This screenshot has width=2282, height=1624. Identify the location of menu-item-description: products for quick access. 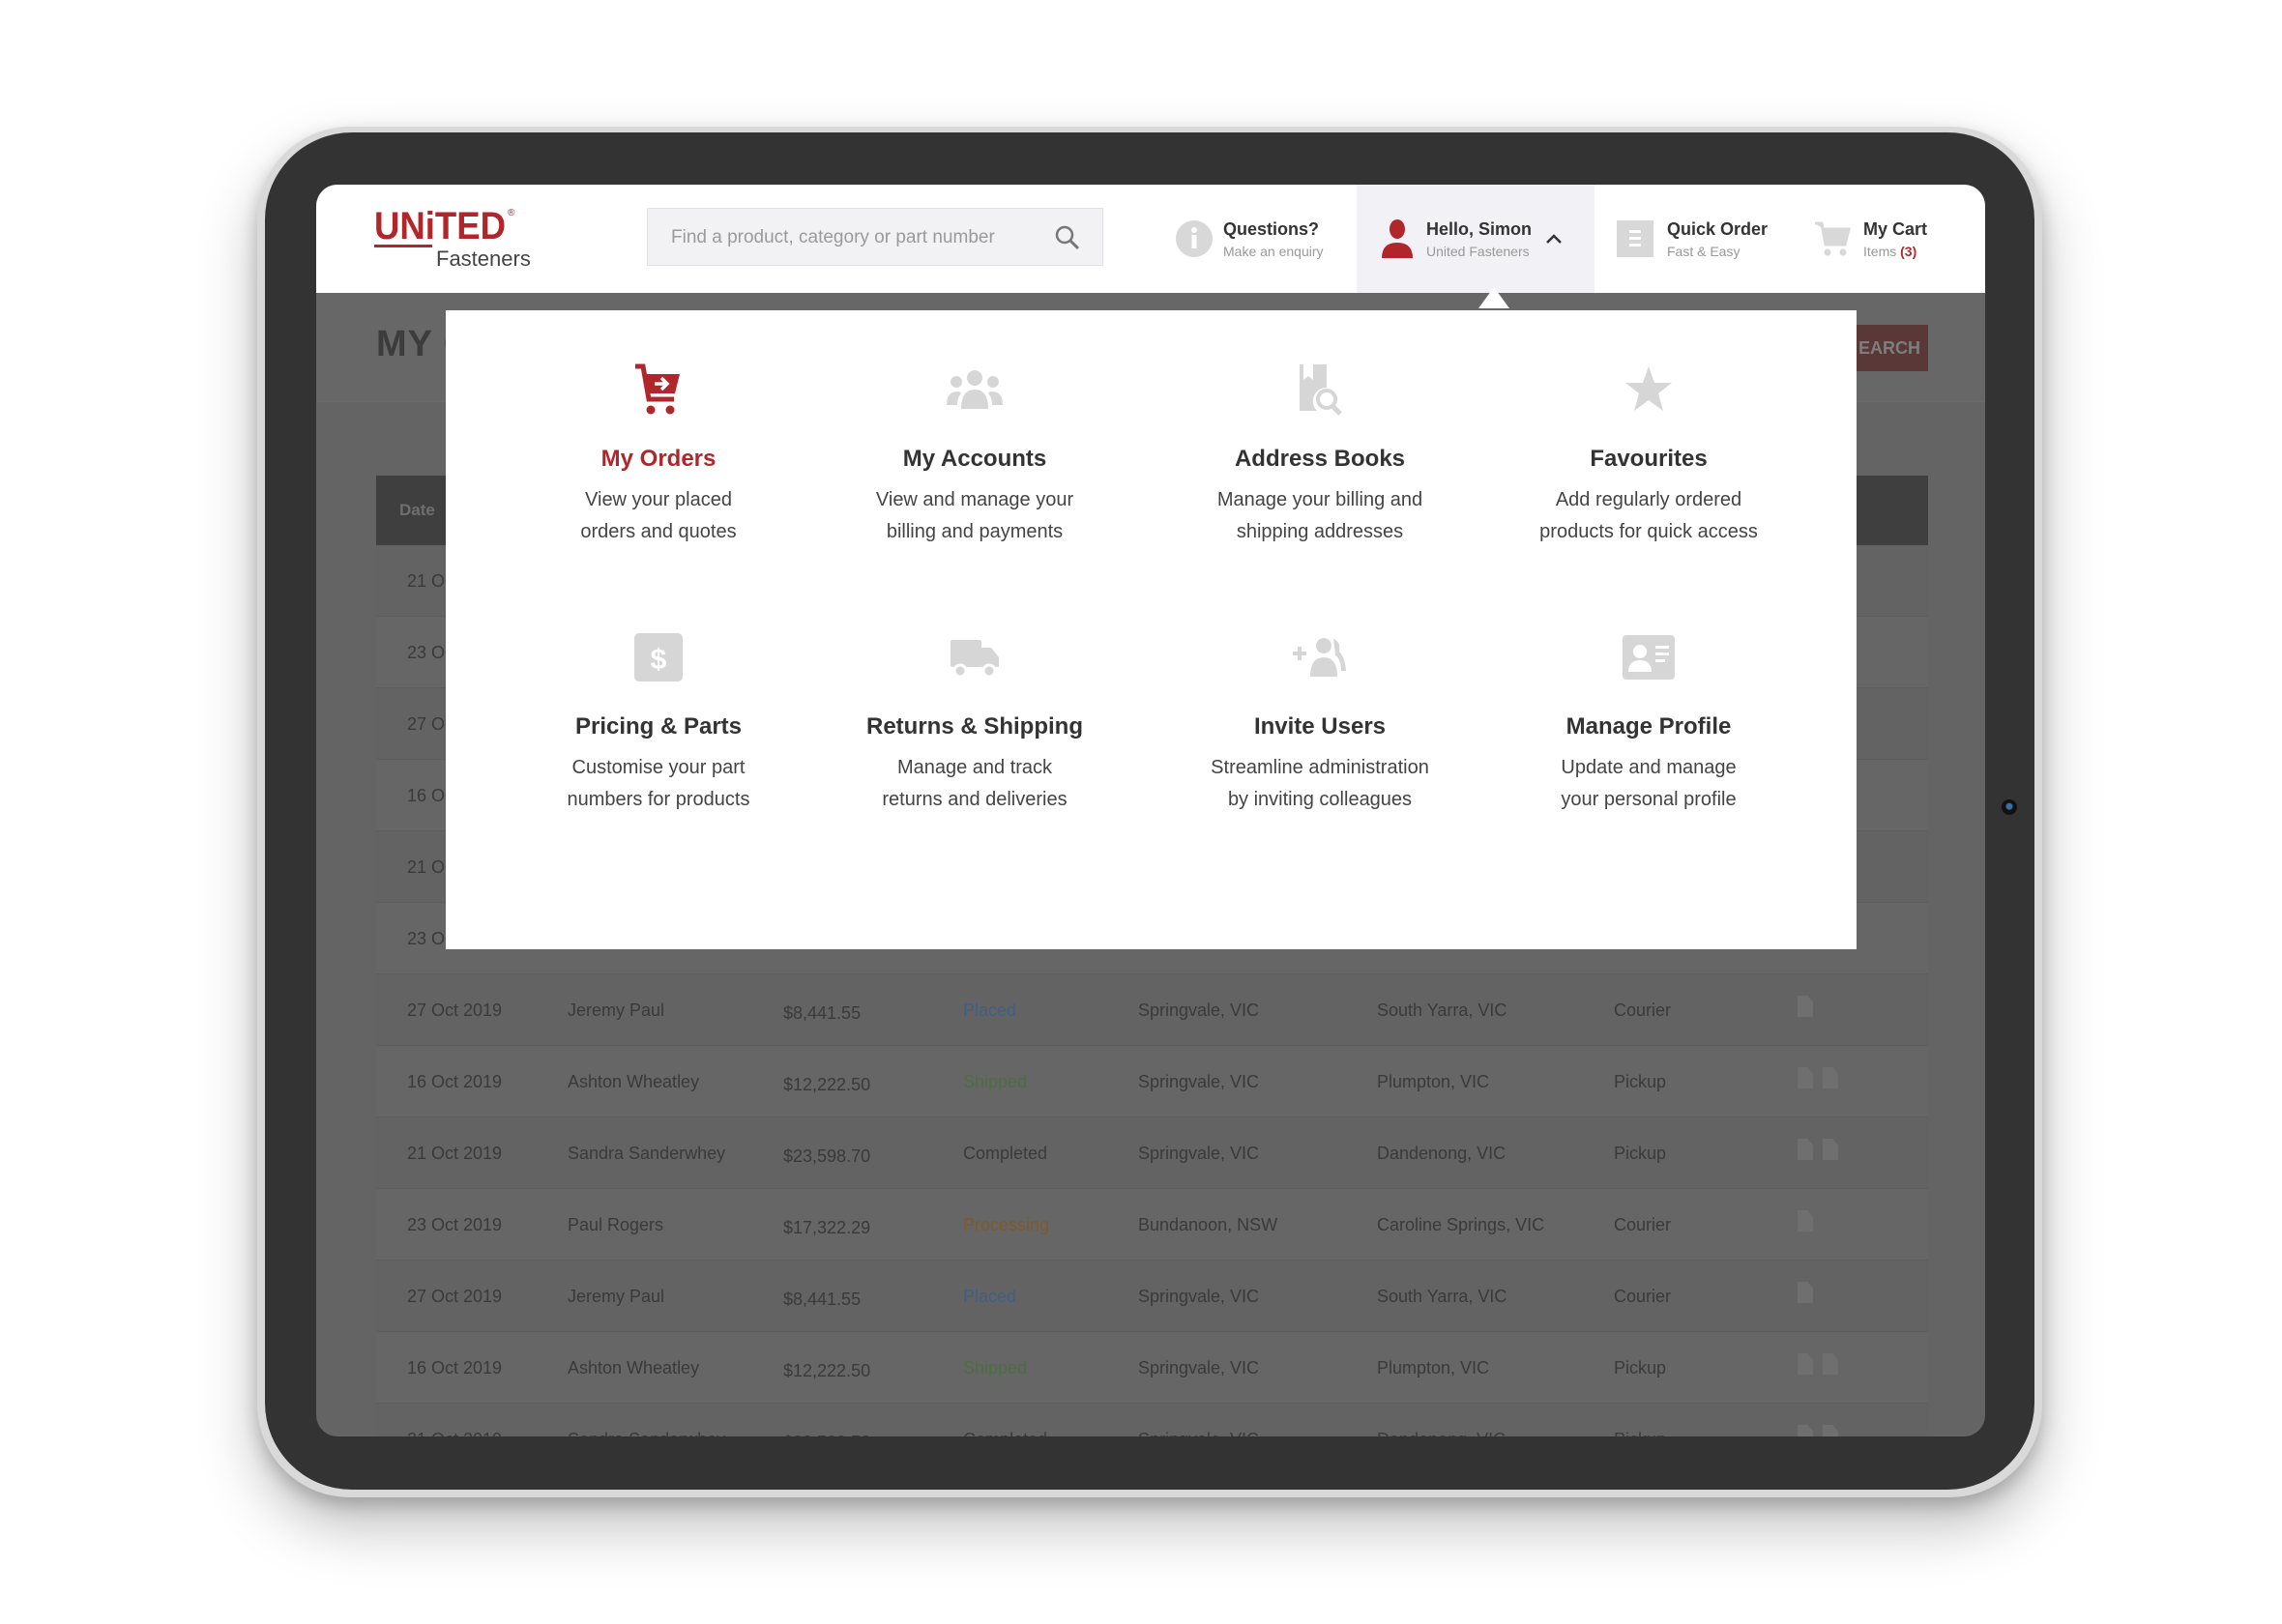
(1648, 532).